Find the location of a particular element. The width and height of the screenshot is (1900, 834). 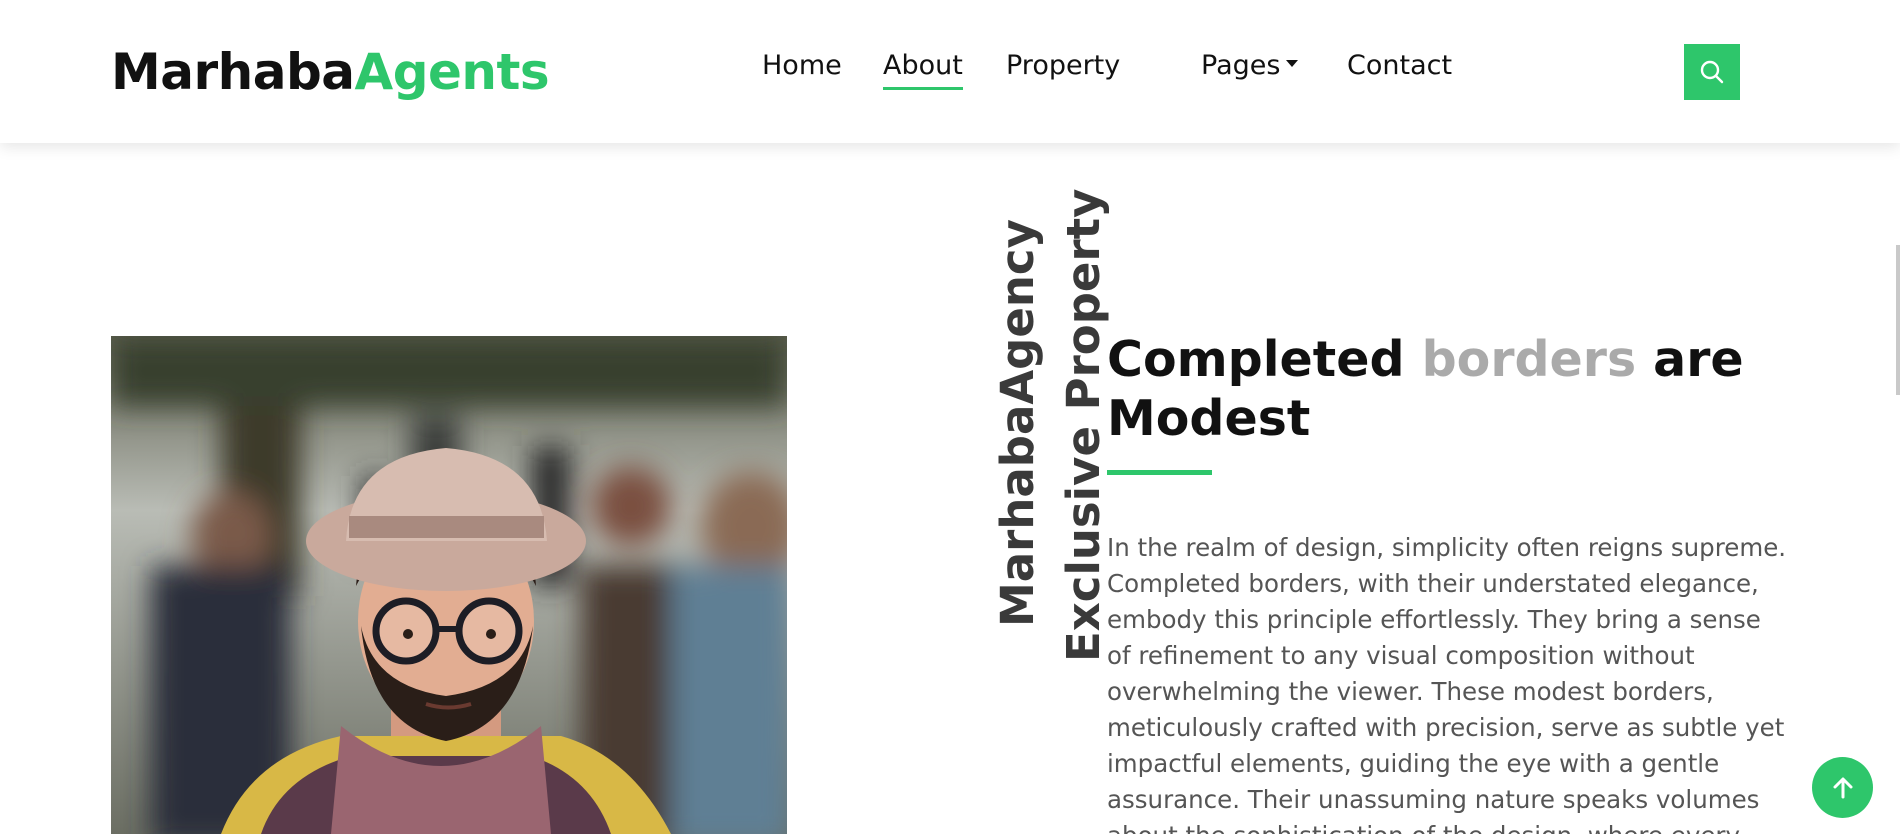

chevron-down-icon is located at coordinates (1292, 63).